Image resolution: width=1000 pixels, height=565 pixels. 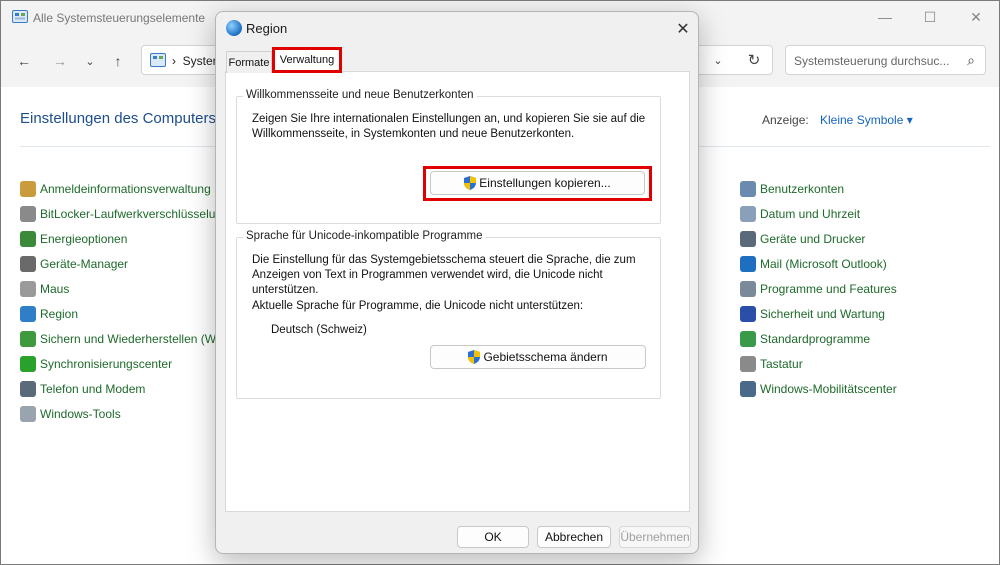 What do you see at coordinates (754, 60) in the screenshot?
I see `refresh-icon: ↻` at bounding box center [754, 60].